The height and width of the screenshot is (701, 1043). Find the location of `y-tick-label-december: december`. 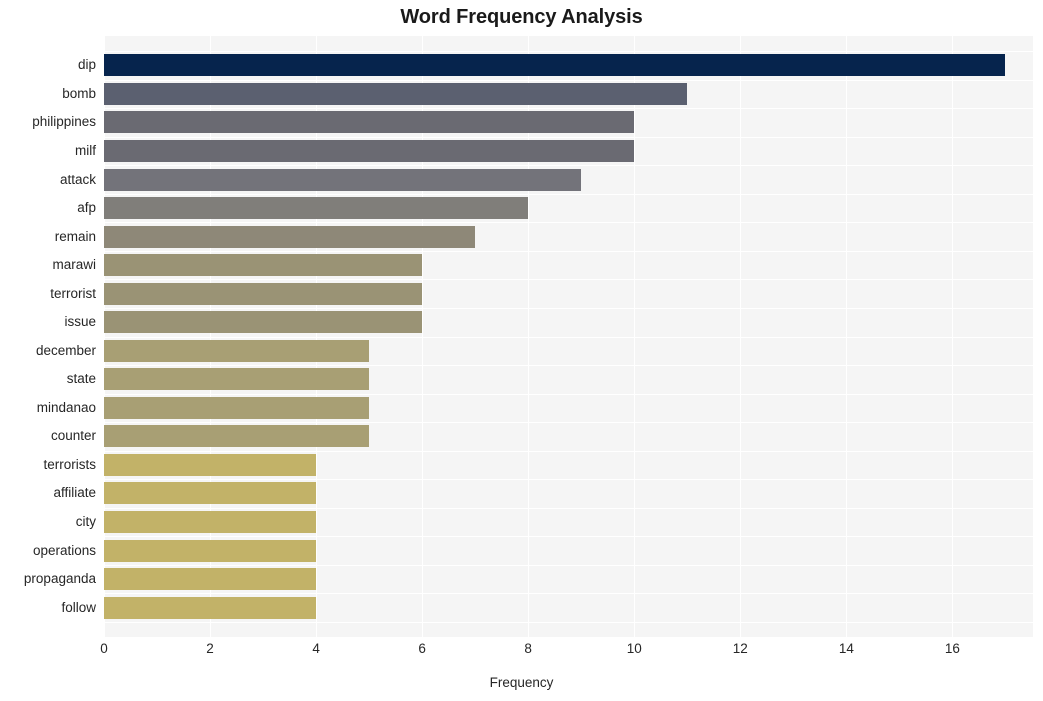

y-tick-label-december: december is located at coordinates (65, 350).